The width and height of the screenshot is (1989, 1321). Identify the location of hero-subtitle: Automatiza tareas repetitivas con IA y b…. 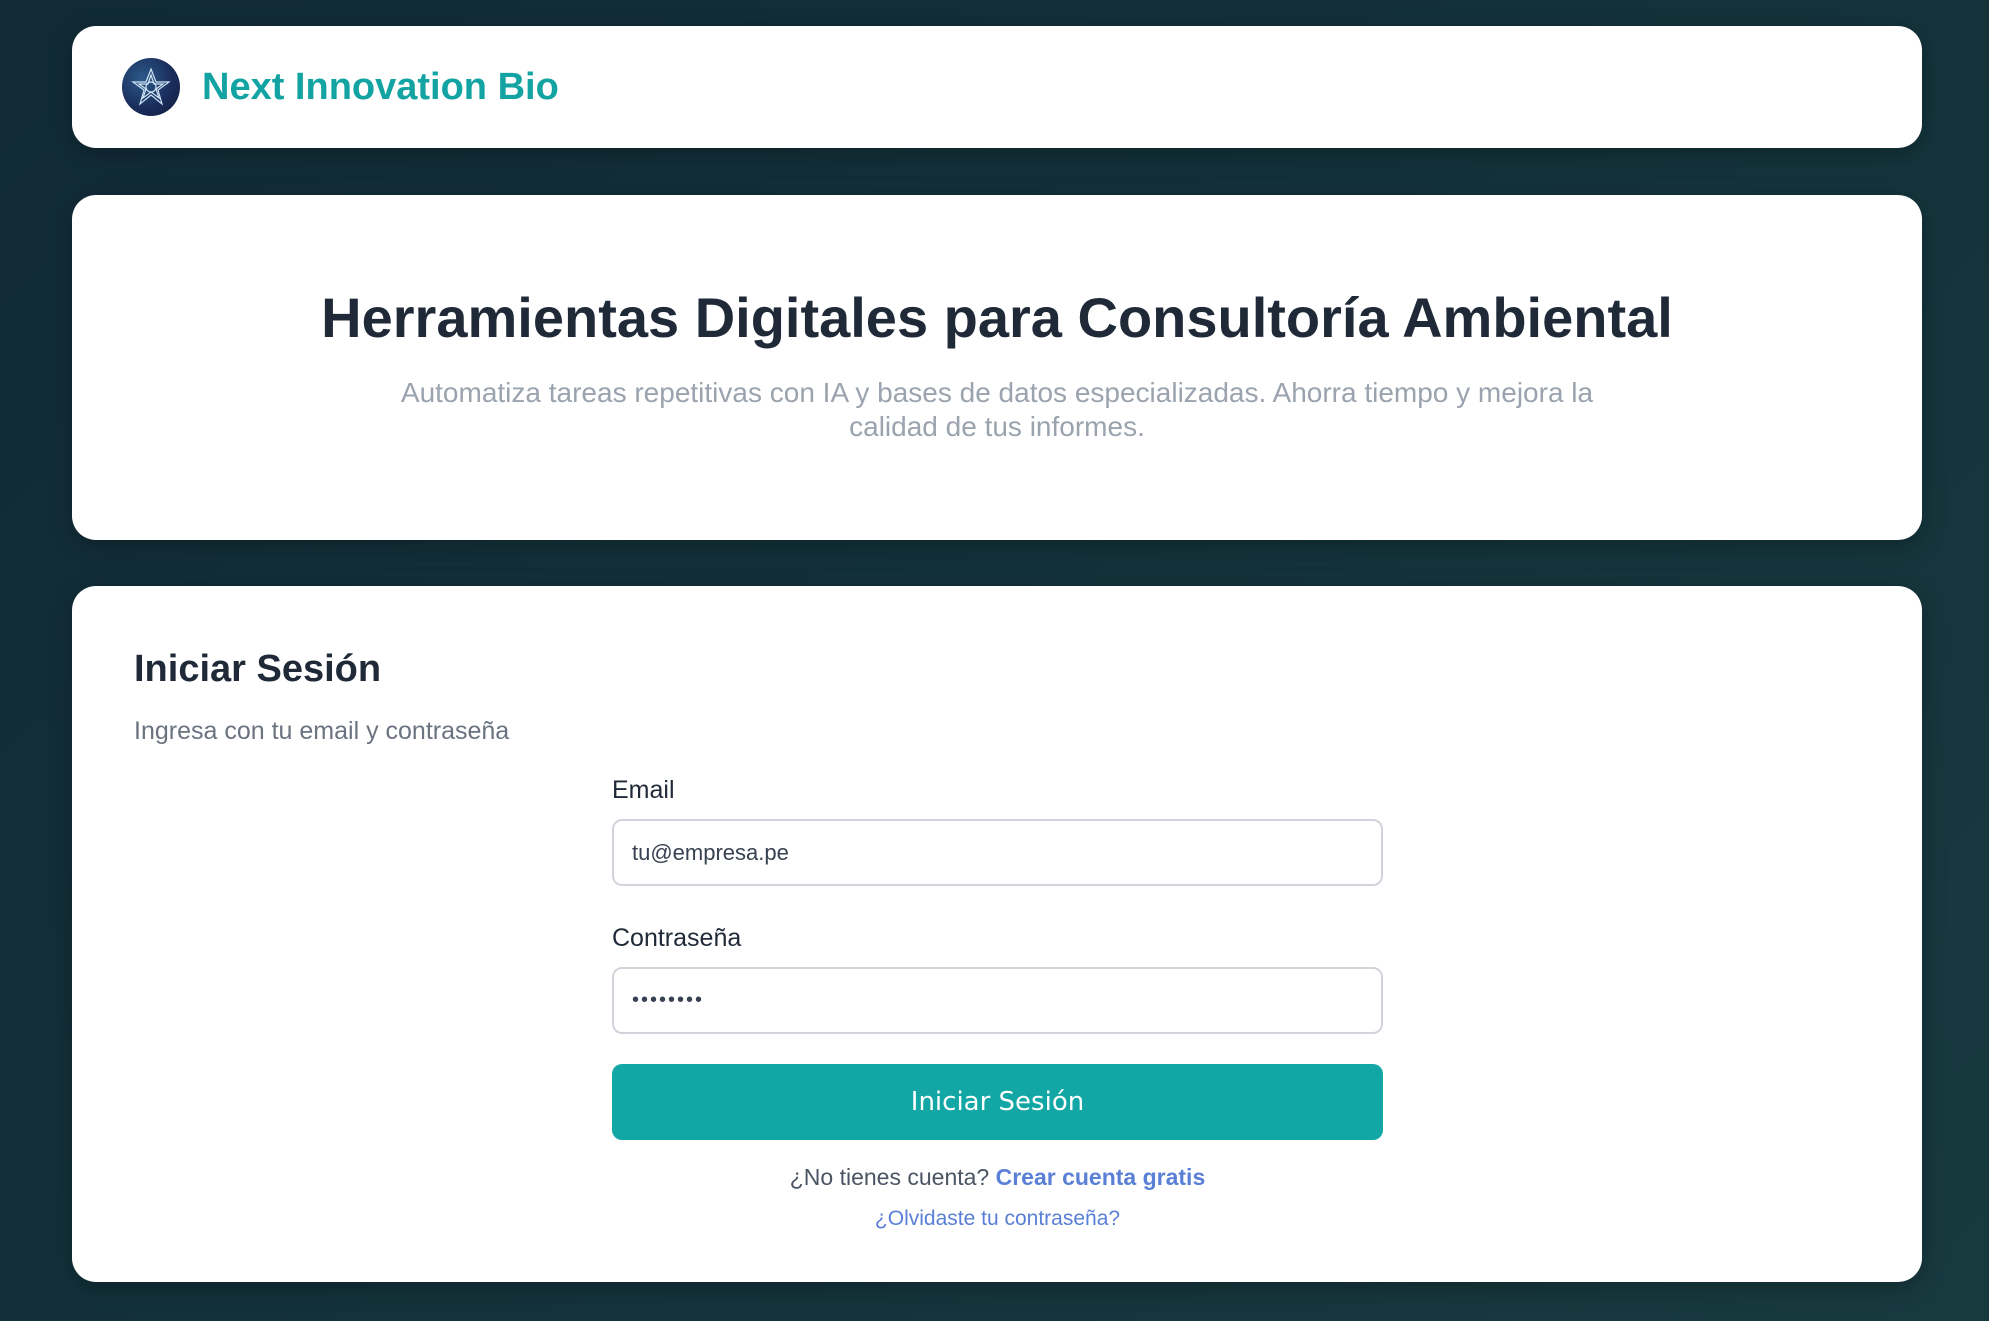
(997, 409).